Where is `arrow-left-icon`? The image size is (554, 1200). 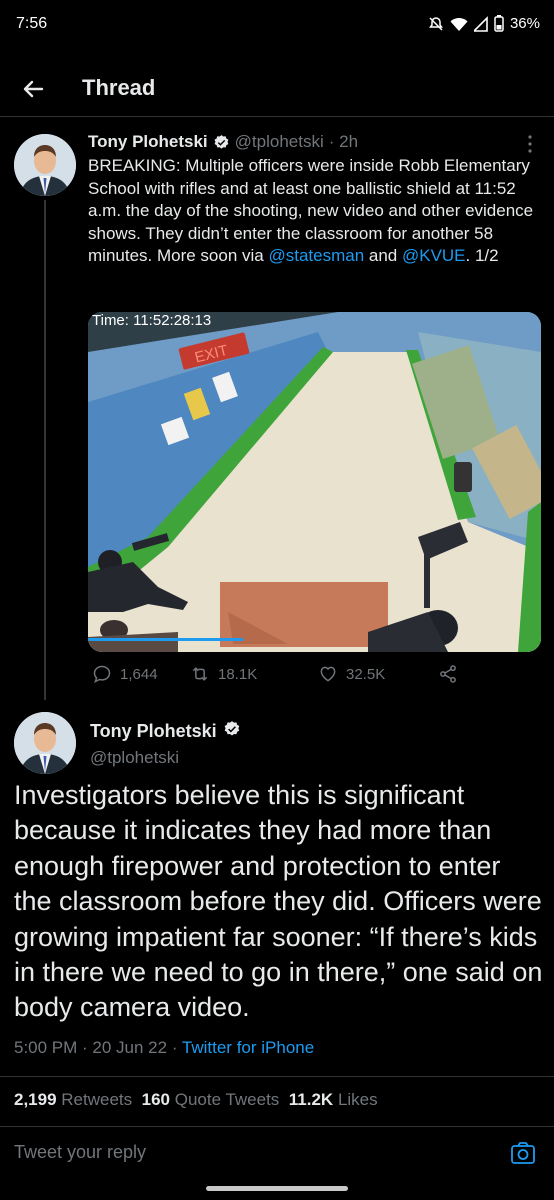 arrow-left-icon is located at coordinates (33, 89).